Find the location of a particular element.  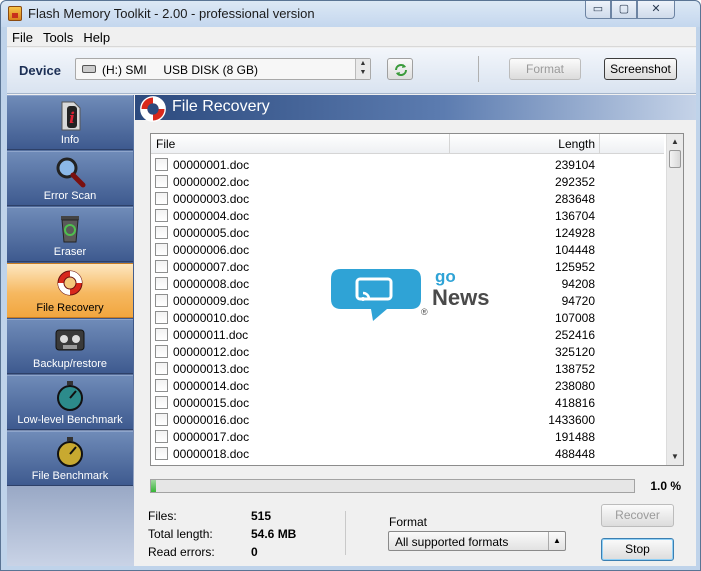

refresh-button is located at coordinates (400, 69).